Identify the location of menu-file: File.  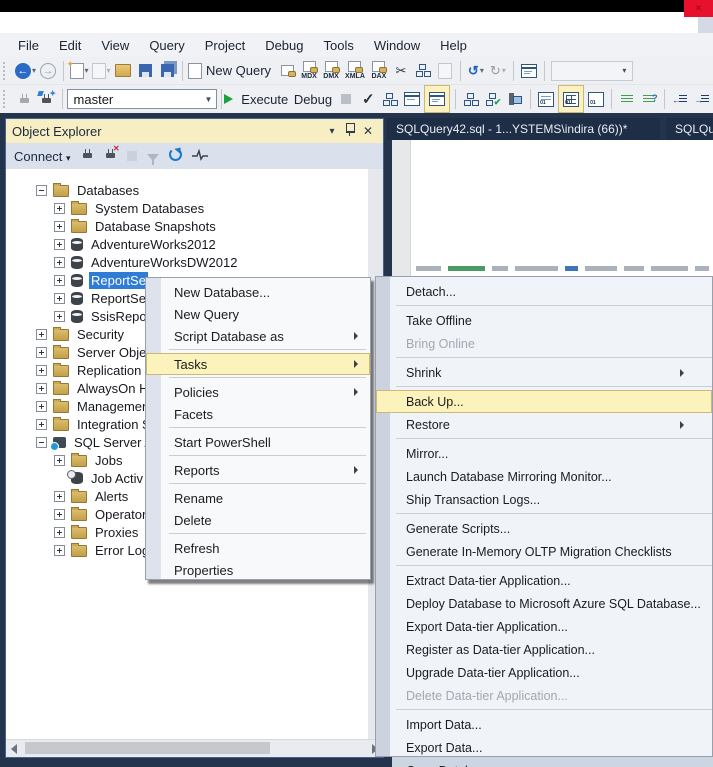
(28, 45).